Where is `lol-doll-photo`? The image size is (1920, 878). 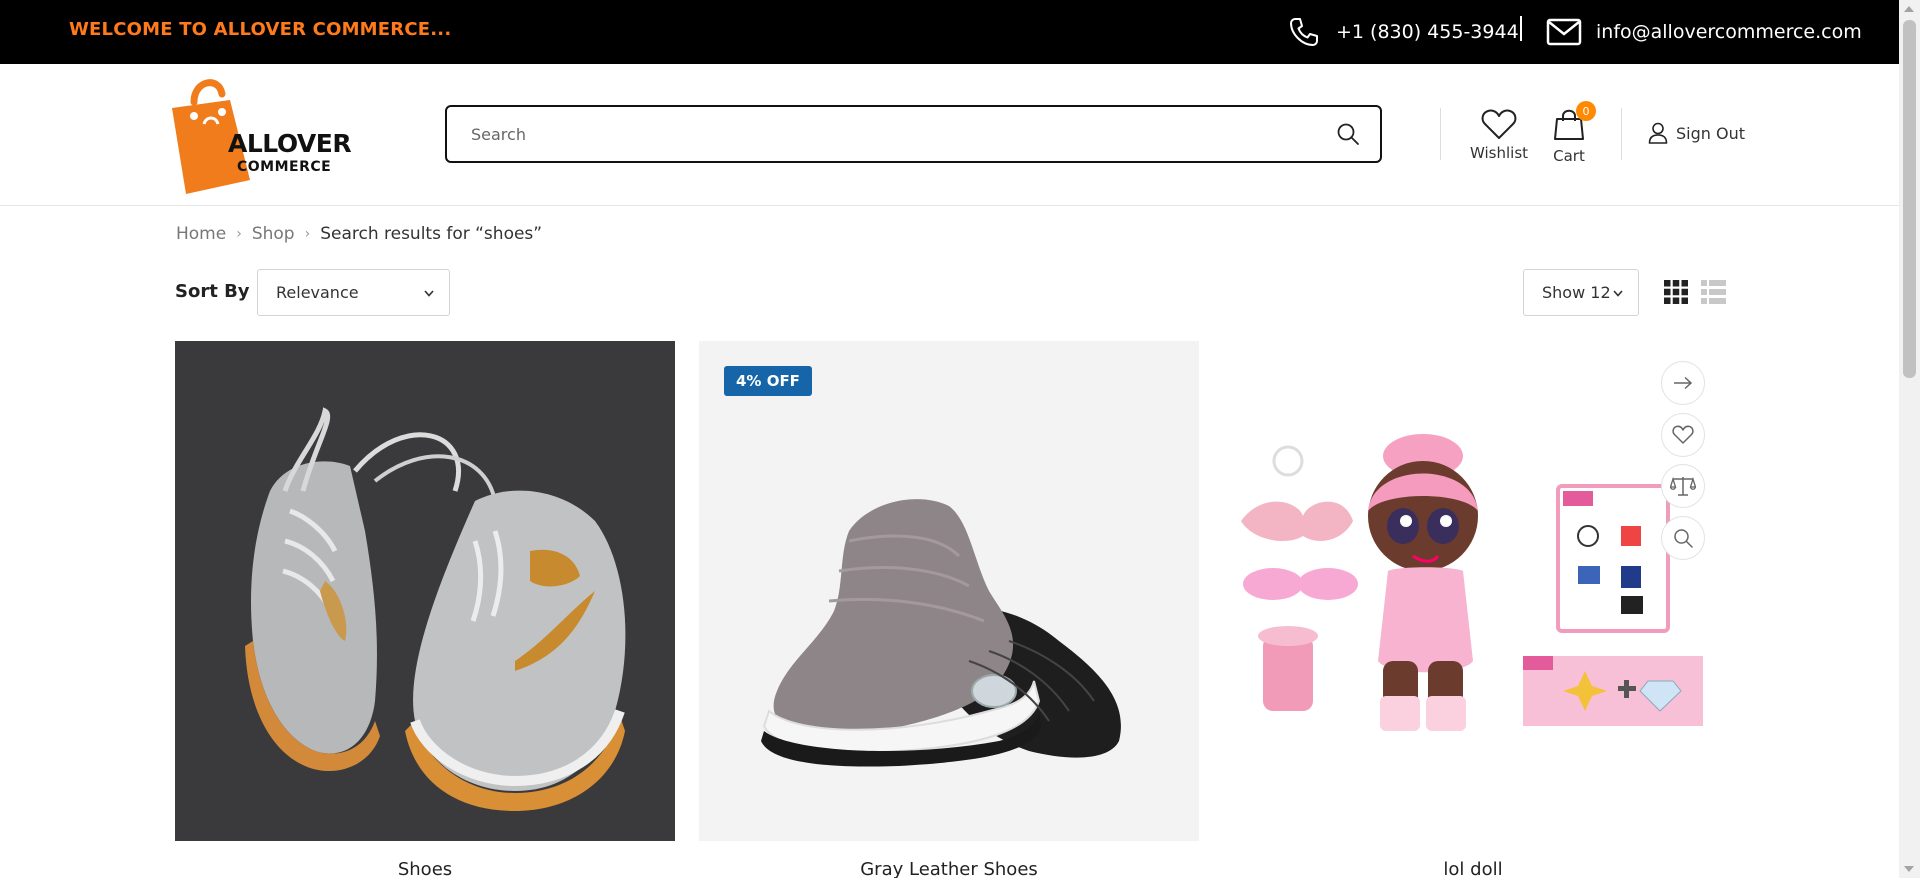
lol-doll-photo is located at coordinates (1473, 591).